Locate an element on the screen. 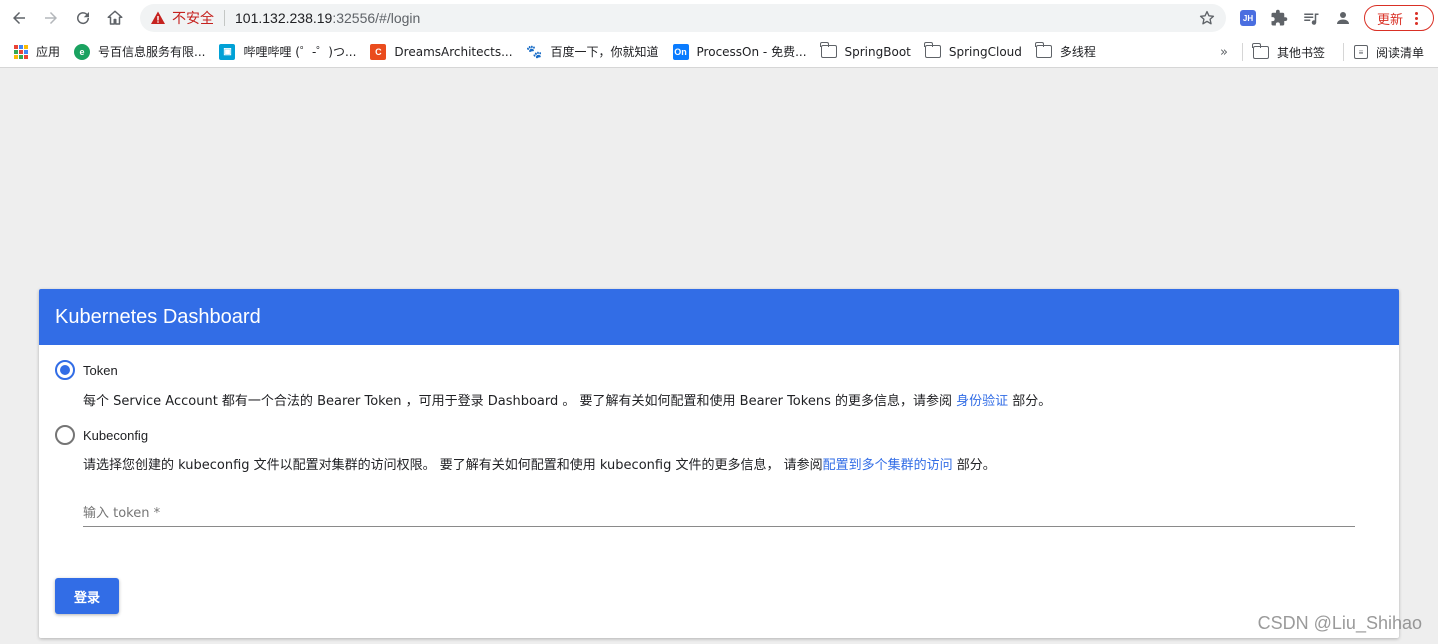 The width and height of the screenshot is (1438, 644). token-label: Token is located at coordinates (100, 370).